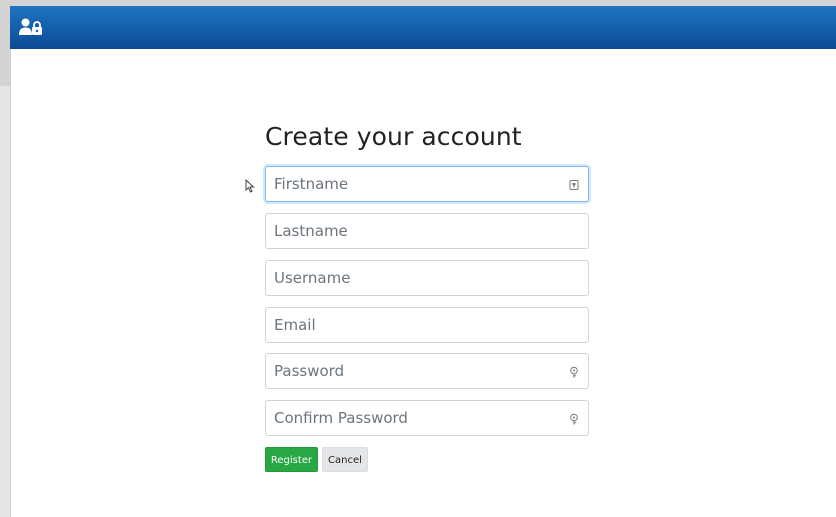  Describe the element at coordinates (345, 459) in the screenshot. I see `cancel-button: Cancel` at that location.